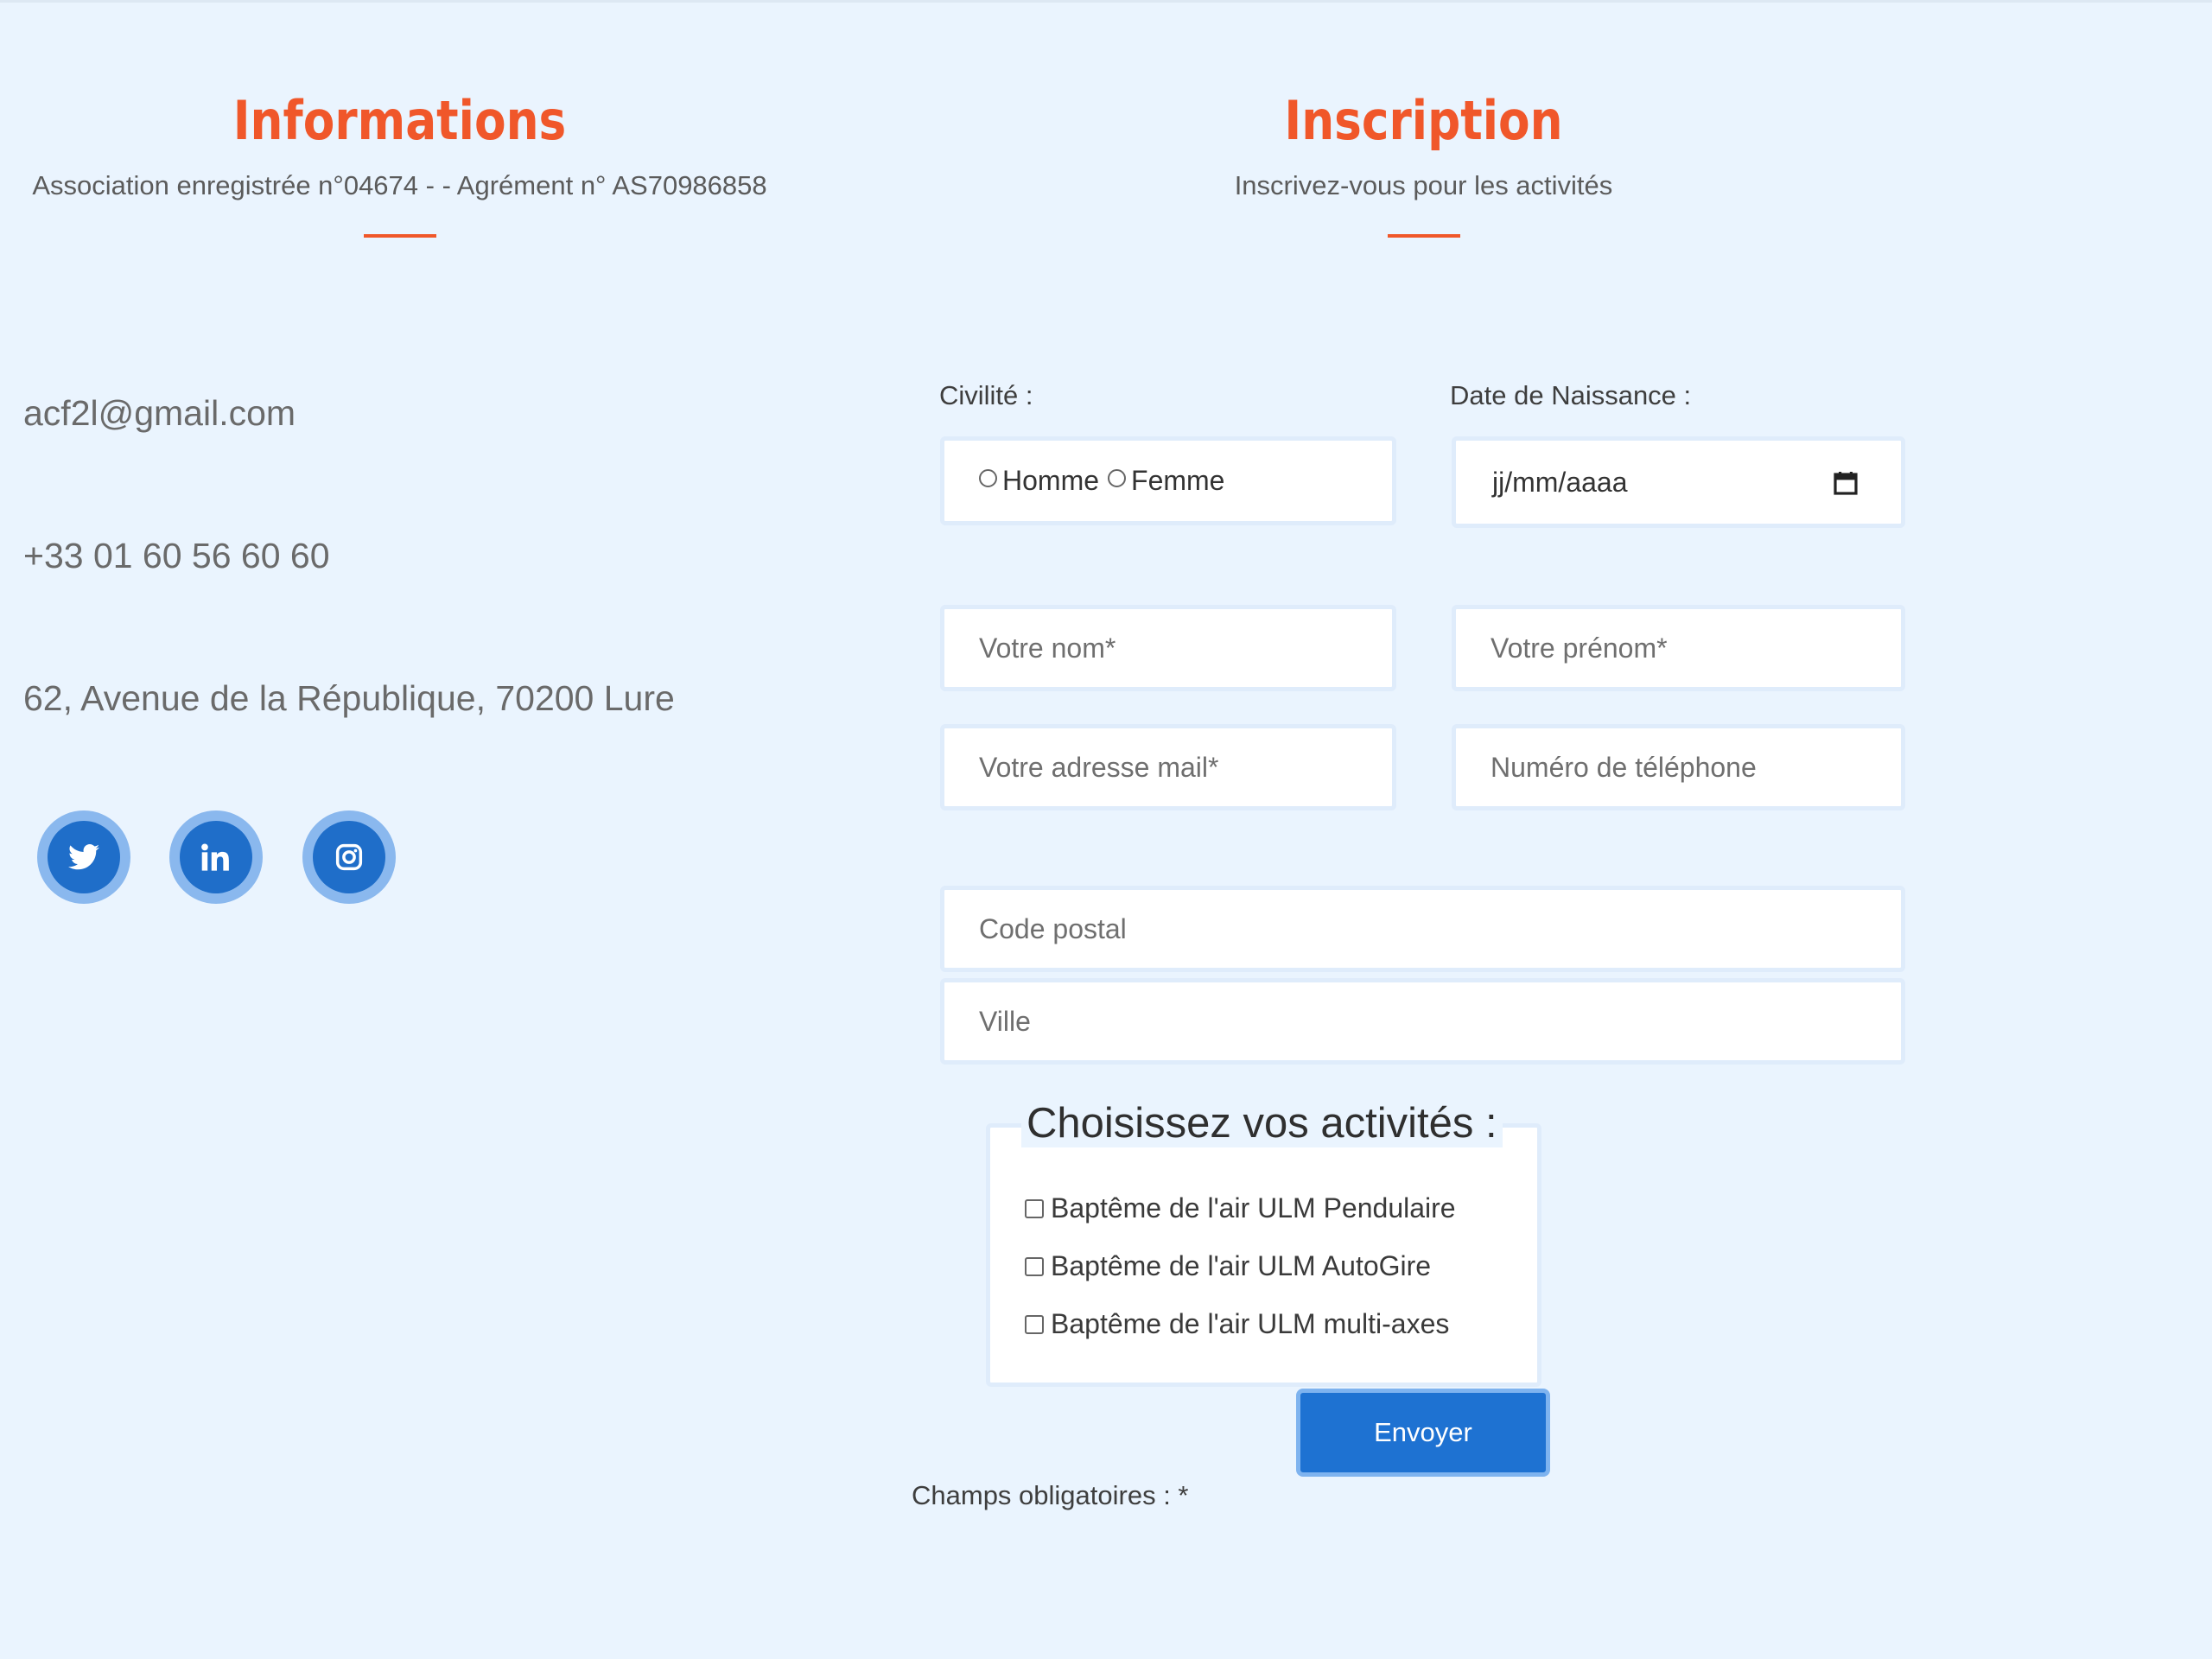 The width and height of the screenshot is (2212, 1659). Describe the element at coordinates (1560, 482) in the screenshot. I see `date-naissance-placeholder: jj/mm/aaaa` at that location.